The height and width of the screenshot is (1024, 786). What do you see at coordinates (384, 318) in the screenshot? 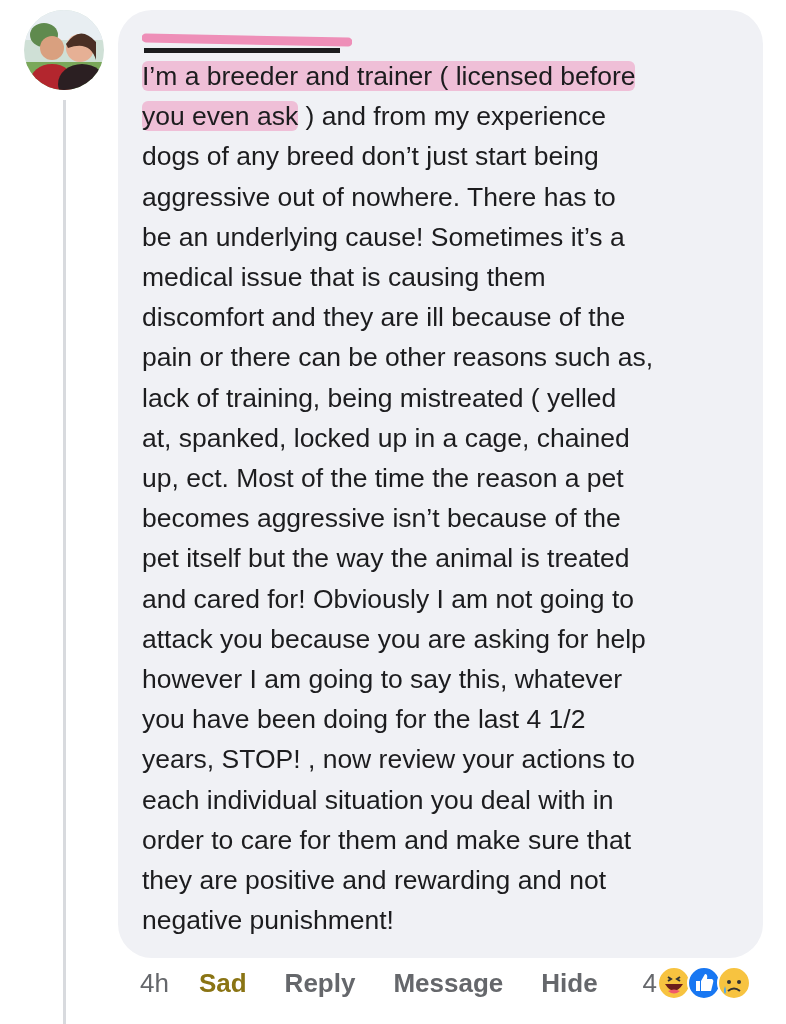
I see `comment-text-line: discomfort and they are ill because of the` at bounding box center [384, 318].